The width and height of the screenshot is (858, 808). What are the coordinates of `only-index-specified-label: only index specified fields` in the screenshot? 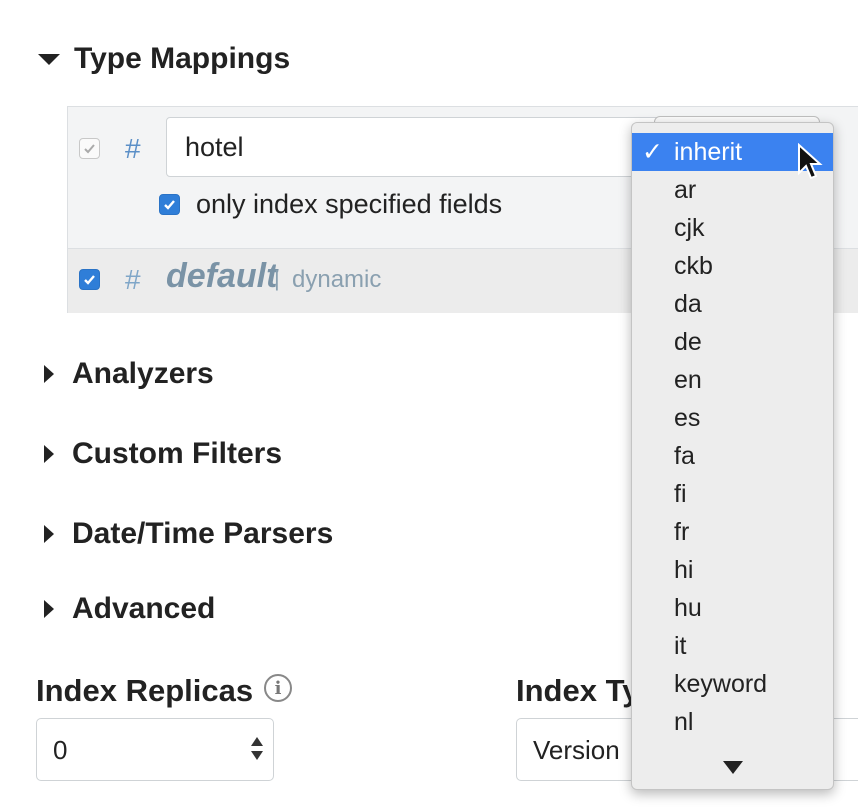 It's located at (349, 204).